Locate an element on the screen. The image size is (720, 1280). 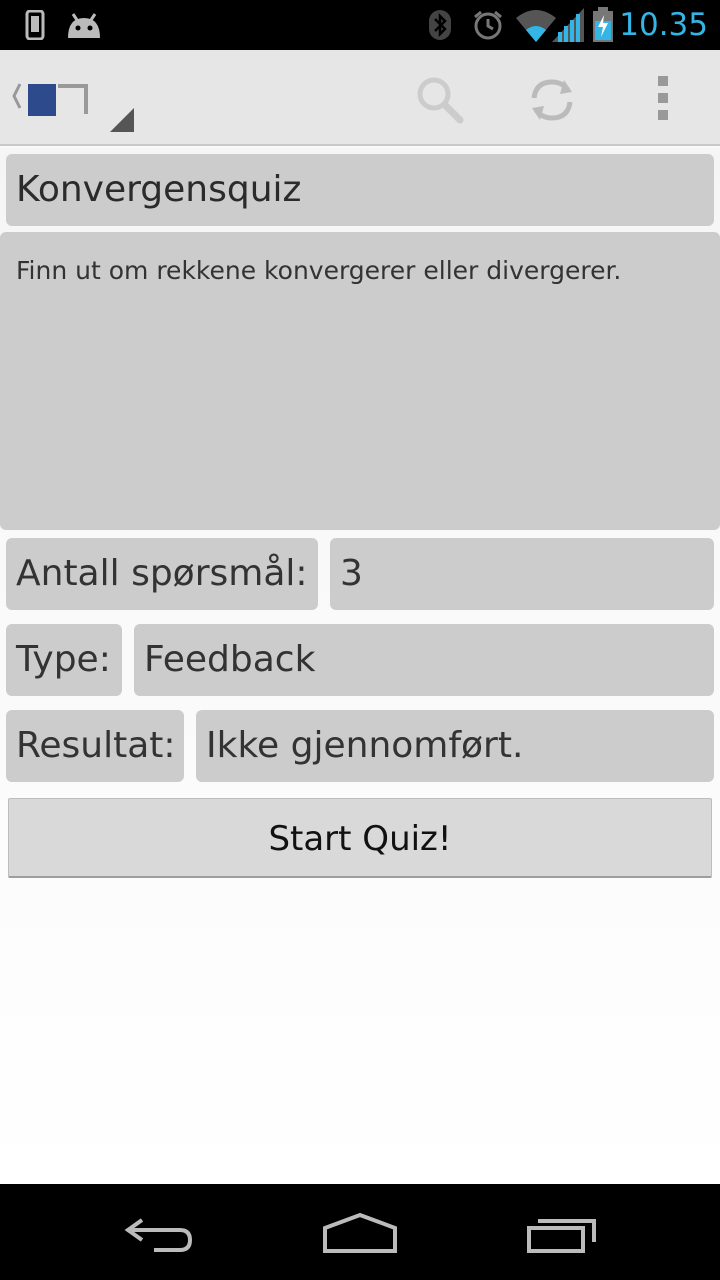
question-count-label: Antall spørsmål: is located at coordinates (162, 574).